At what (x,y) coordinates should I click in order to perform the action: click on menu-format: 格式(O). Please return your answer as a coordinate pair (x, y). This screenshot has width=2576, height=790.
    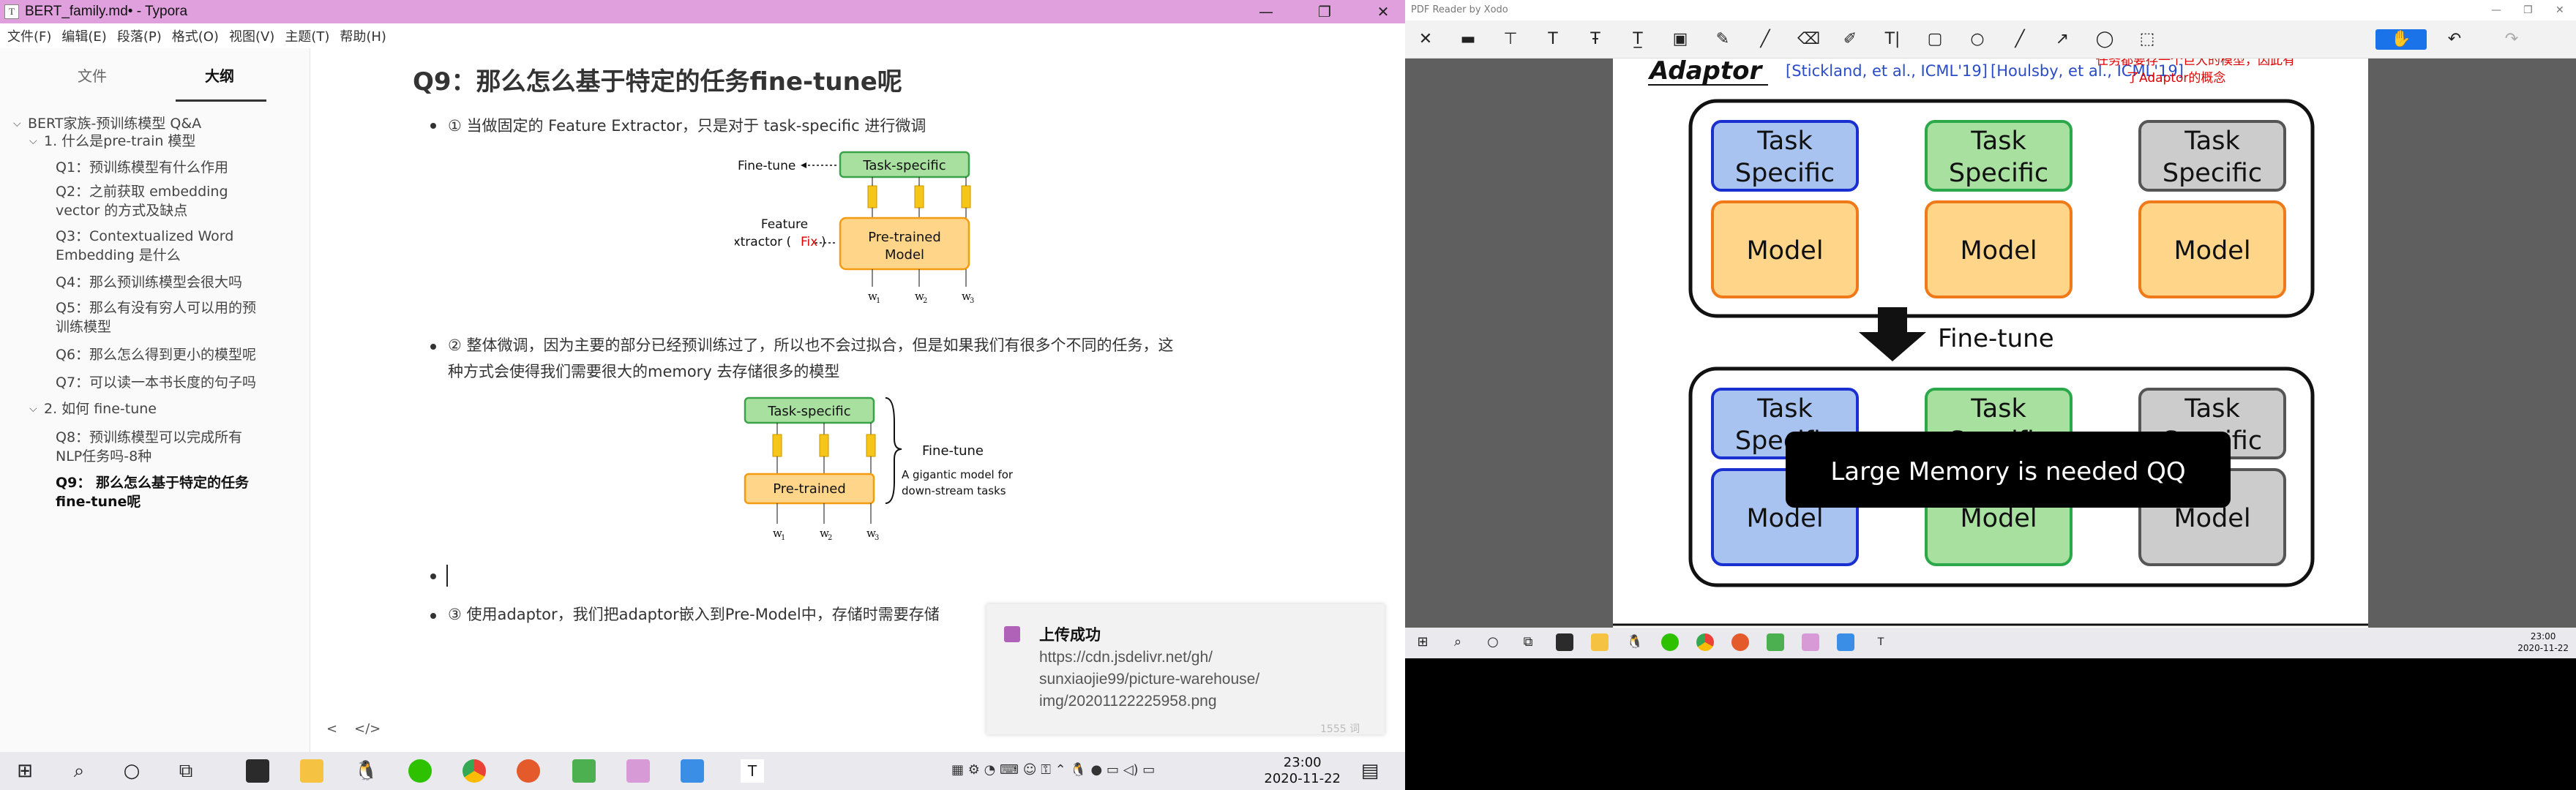
    Looking at the image, I should click on (195, 35).